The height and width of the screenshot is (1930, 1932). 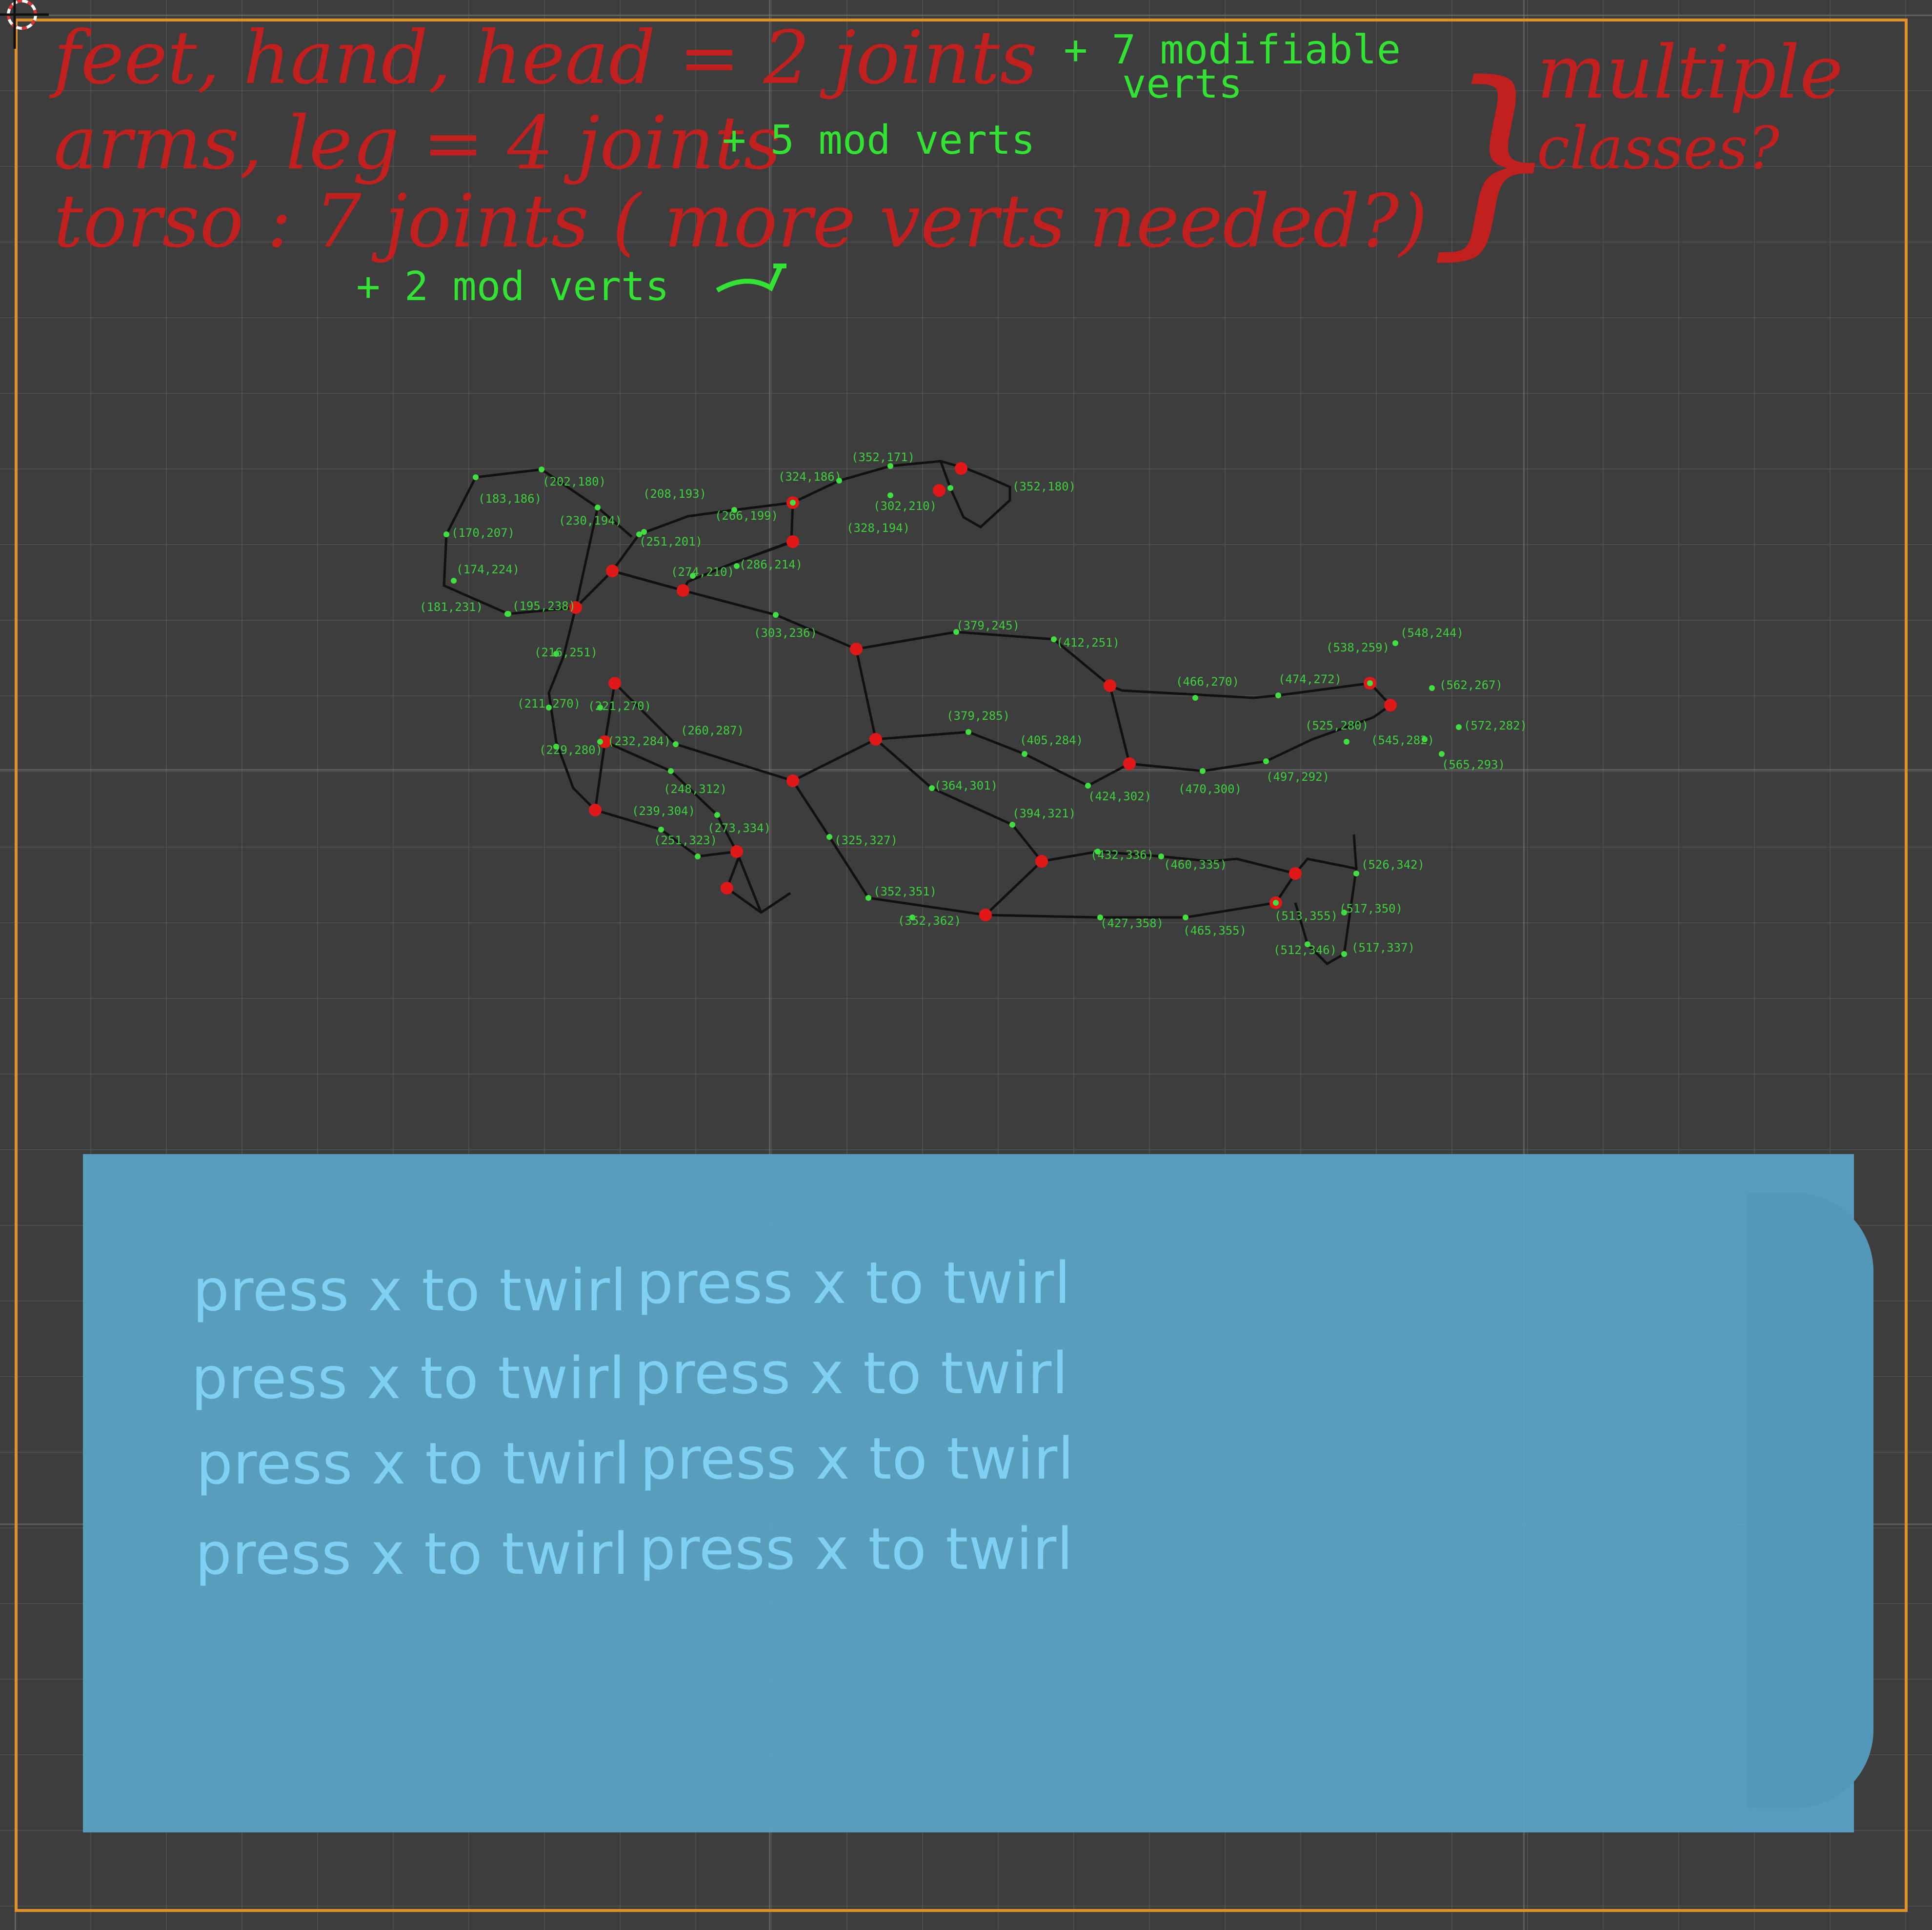 I want to click on vertex-coordinate-label: (303,236), so click(x=785, y=633).